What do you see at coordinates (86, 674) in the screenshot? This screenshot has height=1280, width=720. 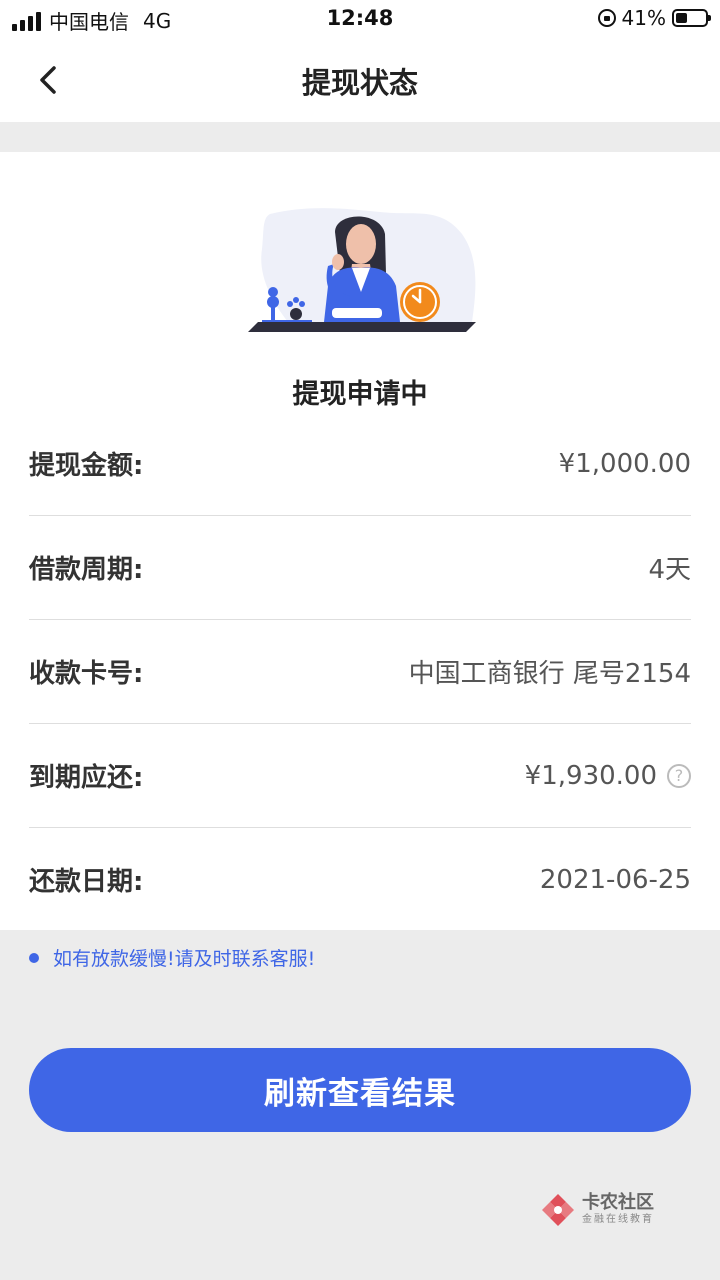 I see `detail-label: 收款卡号:` at bounding box center [86, 674].